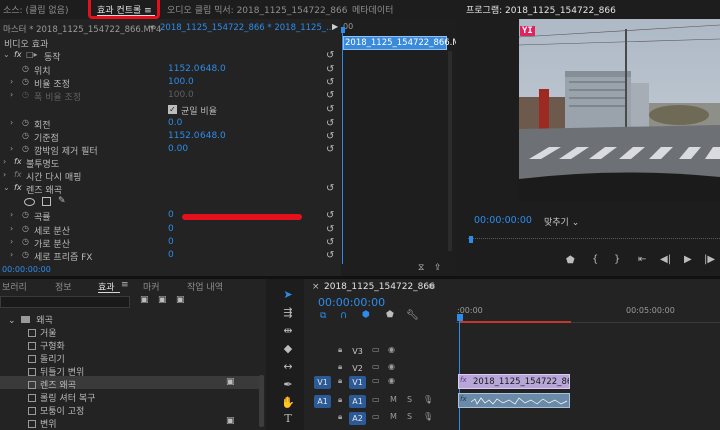  Describe the element at coordinates (514, 400) in the screenshot. I see `audio-clip: fx` at that location.